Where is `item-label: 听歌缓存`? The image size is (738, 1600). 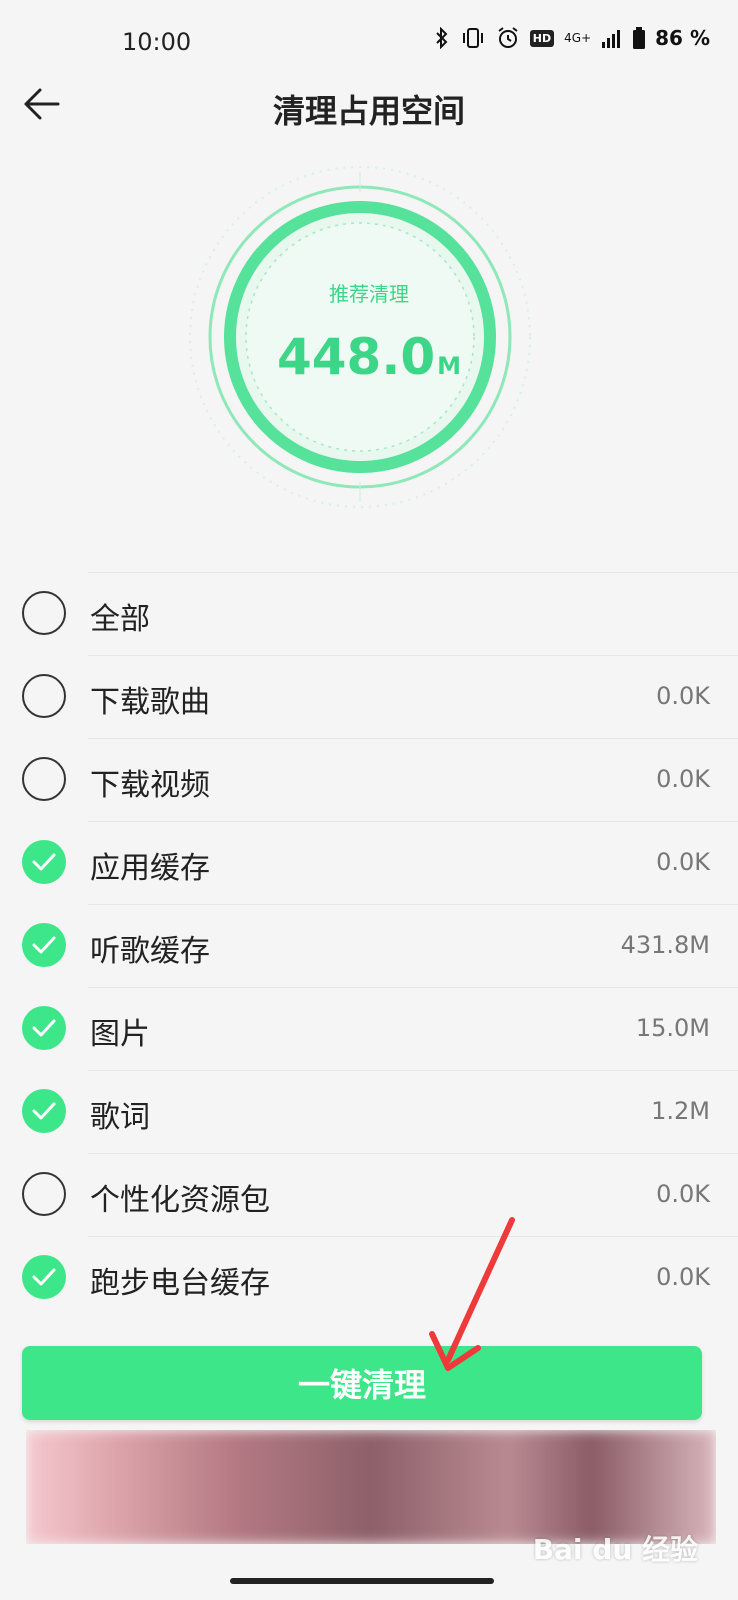 item-label: 听歌缓存 is located at coordinates (150, 951).